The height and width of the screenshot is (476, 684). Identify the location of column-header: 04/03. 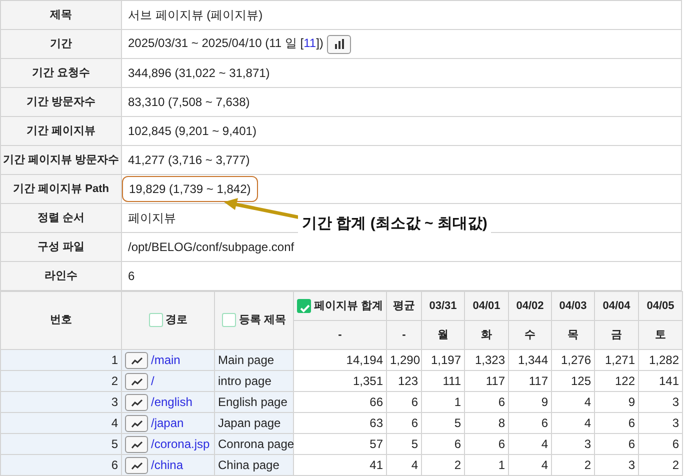
(573, 306).